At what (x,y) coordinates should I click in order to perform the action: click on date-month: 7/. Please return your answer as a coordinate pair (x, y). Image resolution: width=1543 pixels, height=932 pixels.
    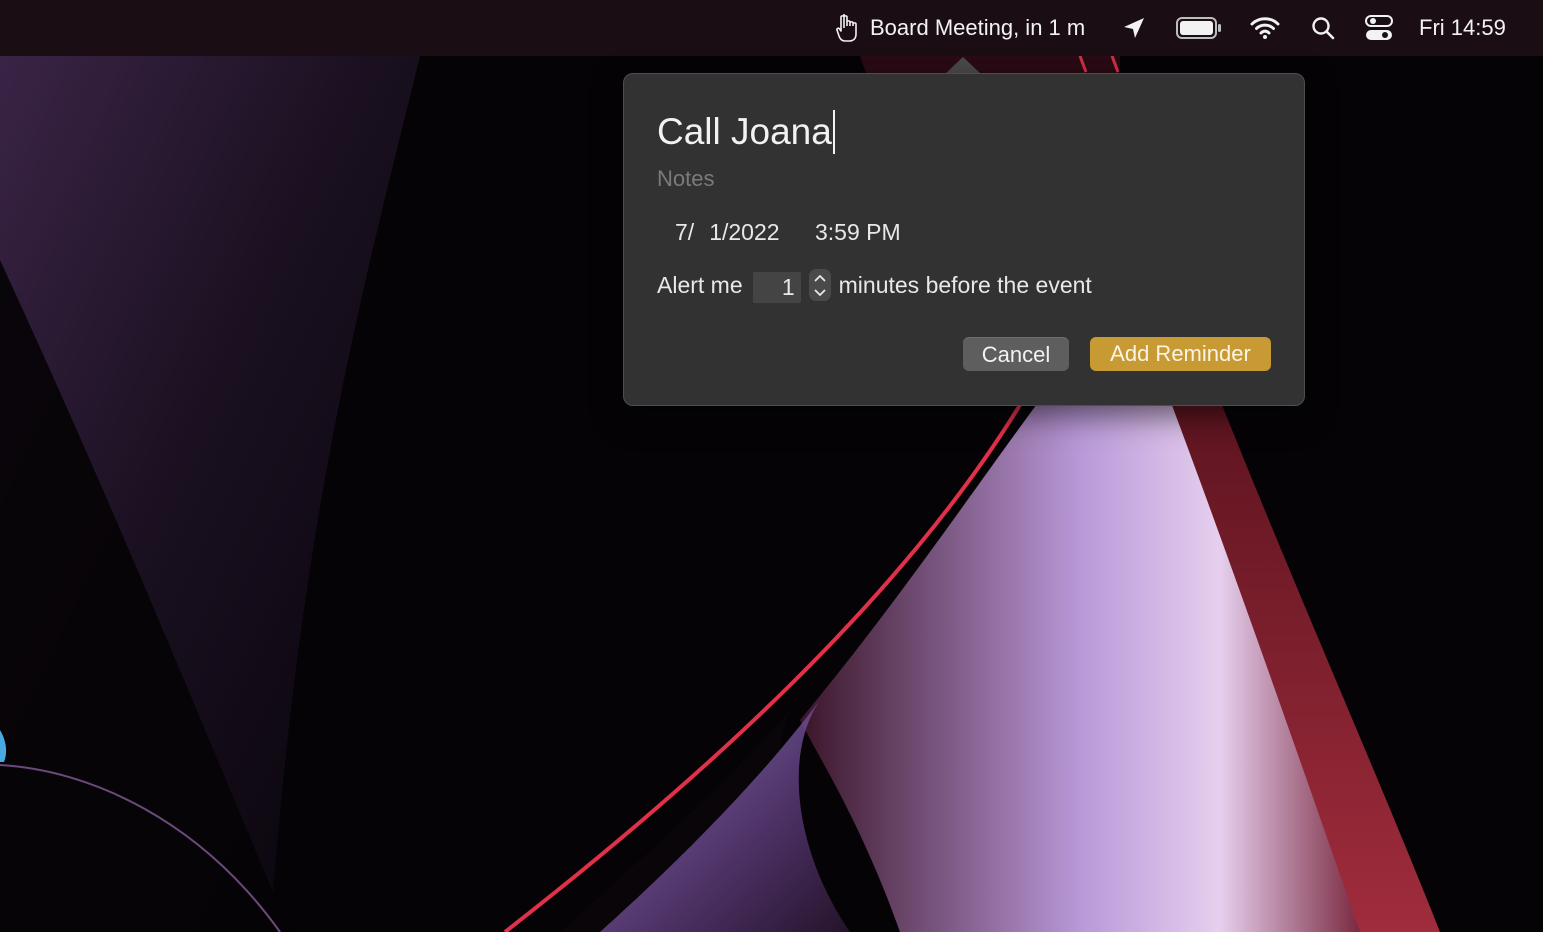
    Looking at the image, I should click on (684, 232).